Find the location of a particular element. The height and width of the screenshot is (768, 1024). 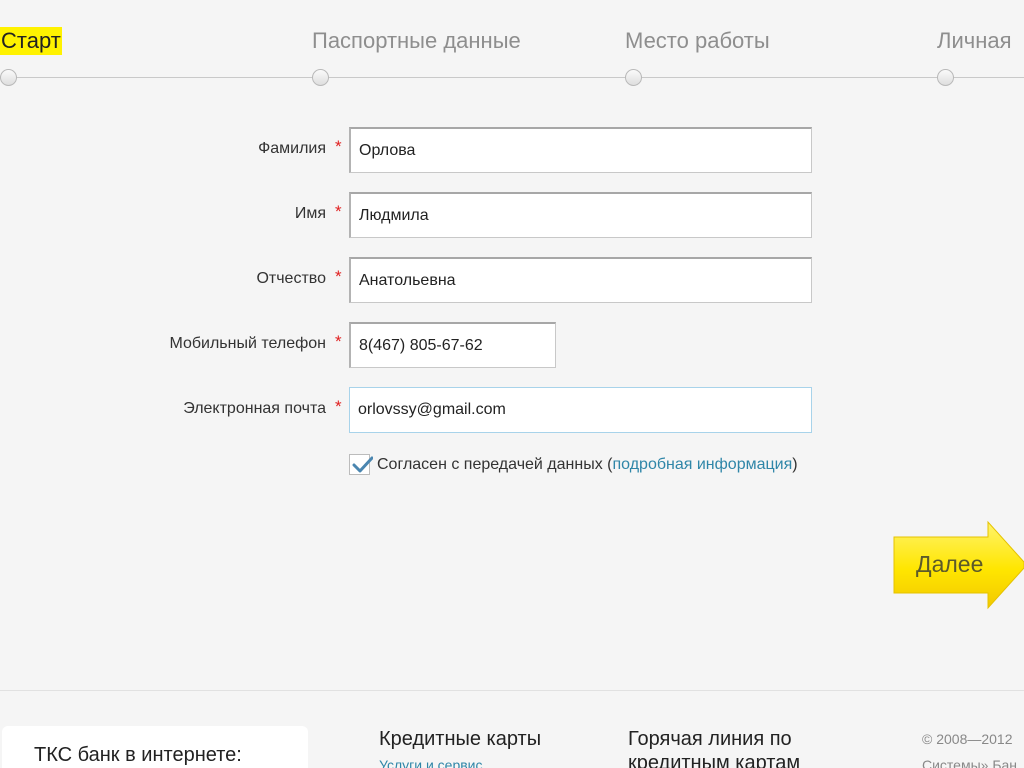

consent-checkbox is located at coordinates (361, 464).